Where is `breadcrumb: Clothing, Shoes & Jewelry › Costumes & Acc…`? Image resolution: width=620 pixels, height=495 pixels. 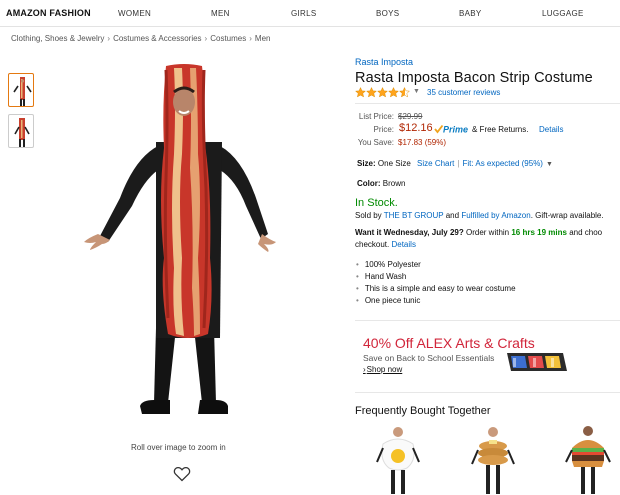
breadcrumb: Clothing, Shoes & Jewelry › Costumes & Acc… is located at coordinates (140, 38).